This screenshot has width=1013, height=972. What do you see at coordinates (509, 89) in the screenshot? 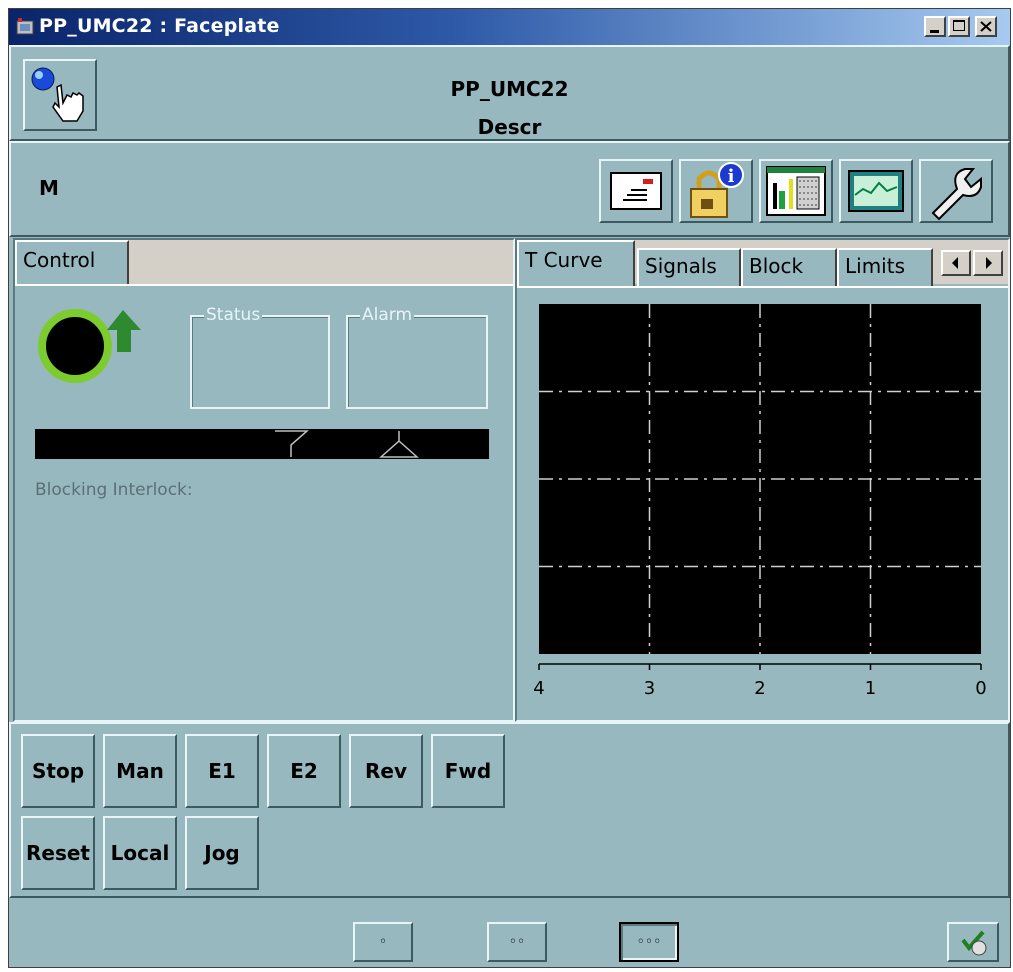
I see `object-name: PP_UMC22` at bounding box center [509, 89].